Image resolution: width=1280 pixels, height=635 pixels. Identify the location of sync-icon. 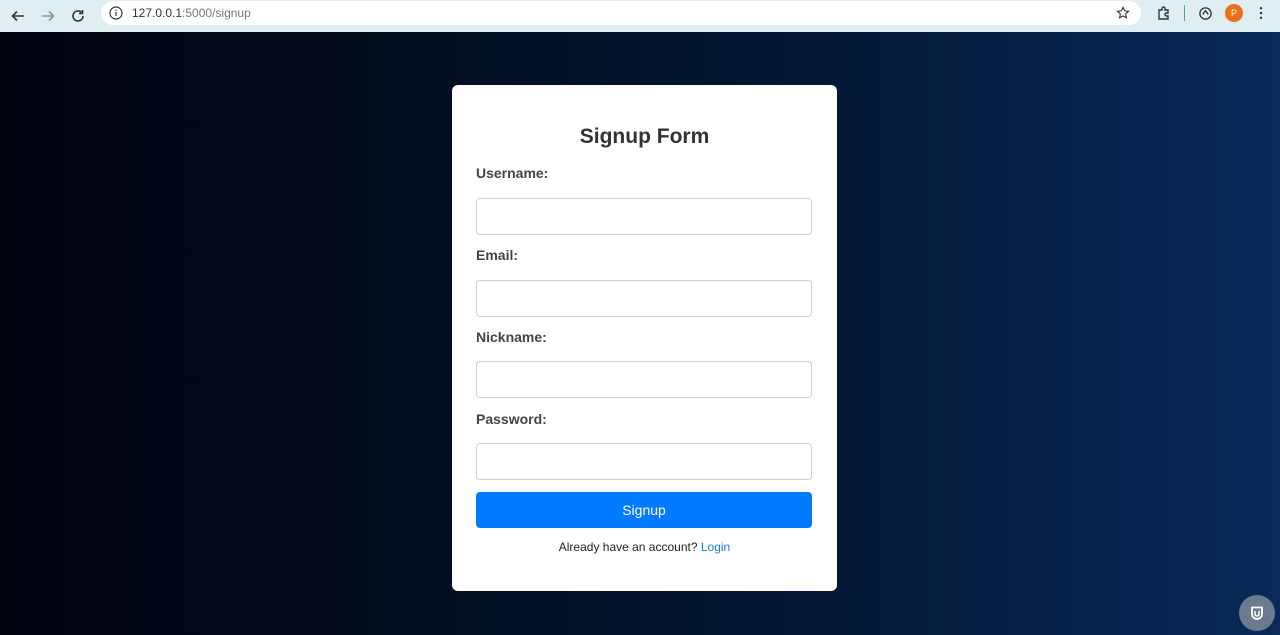
(1205, 13).